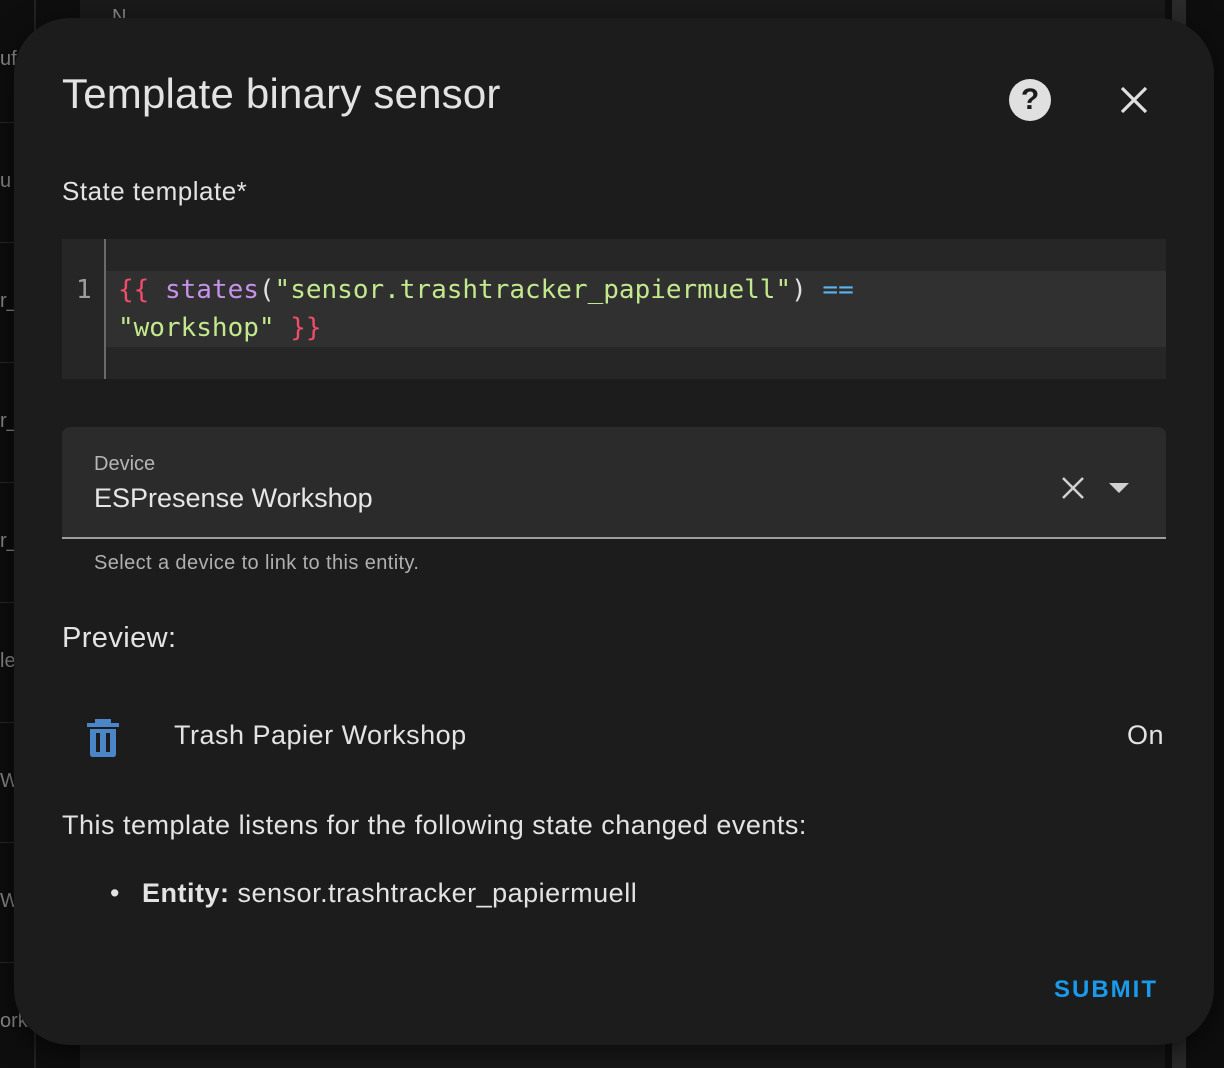 The width and height of the screenshot is (1224, 1068). I want to click on editor-gutter, so click(105, 309).